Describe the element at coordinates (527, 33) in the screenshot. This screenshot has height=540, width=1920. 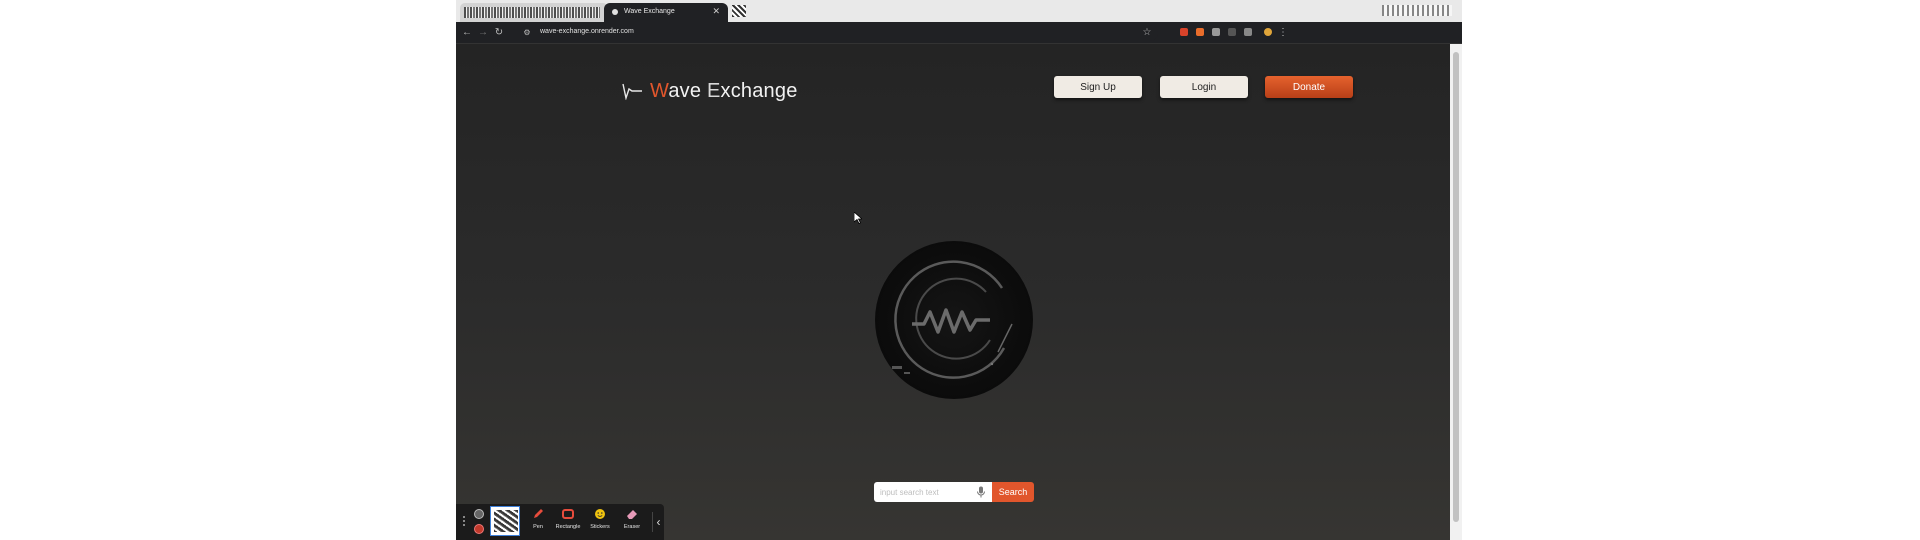
I see `site-info-icon: ⚙` at that location.